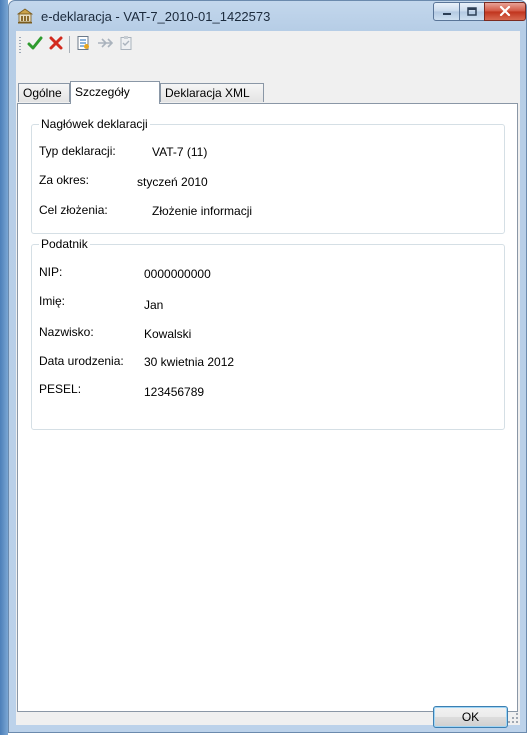 This screenshot has width=529, height=735. What do you see at coordinates (51, 272) in the screenshot?
I see `nip-label: NIP:` at bounding box center [51, 272].